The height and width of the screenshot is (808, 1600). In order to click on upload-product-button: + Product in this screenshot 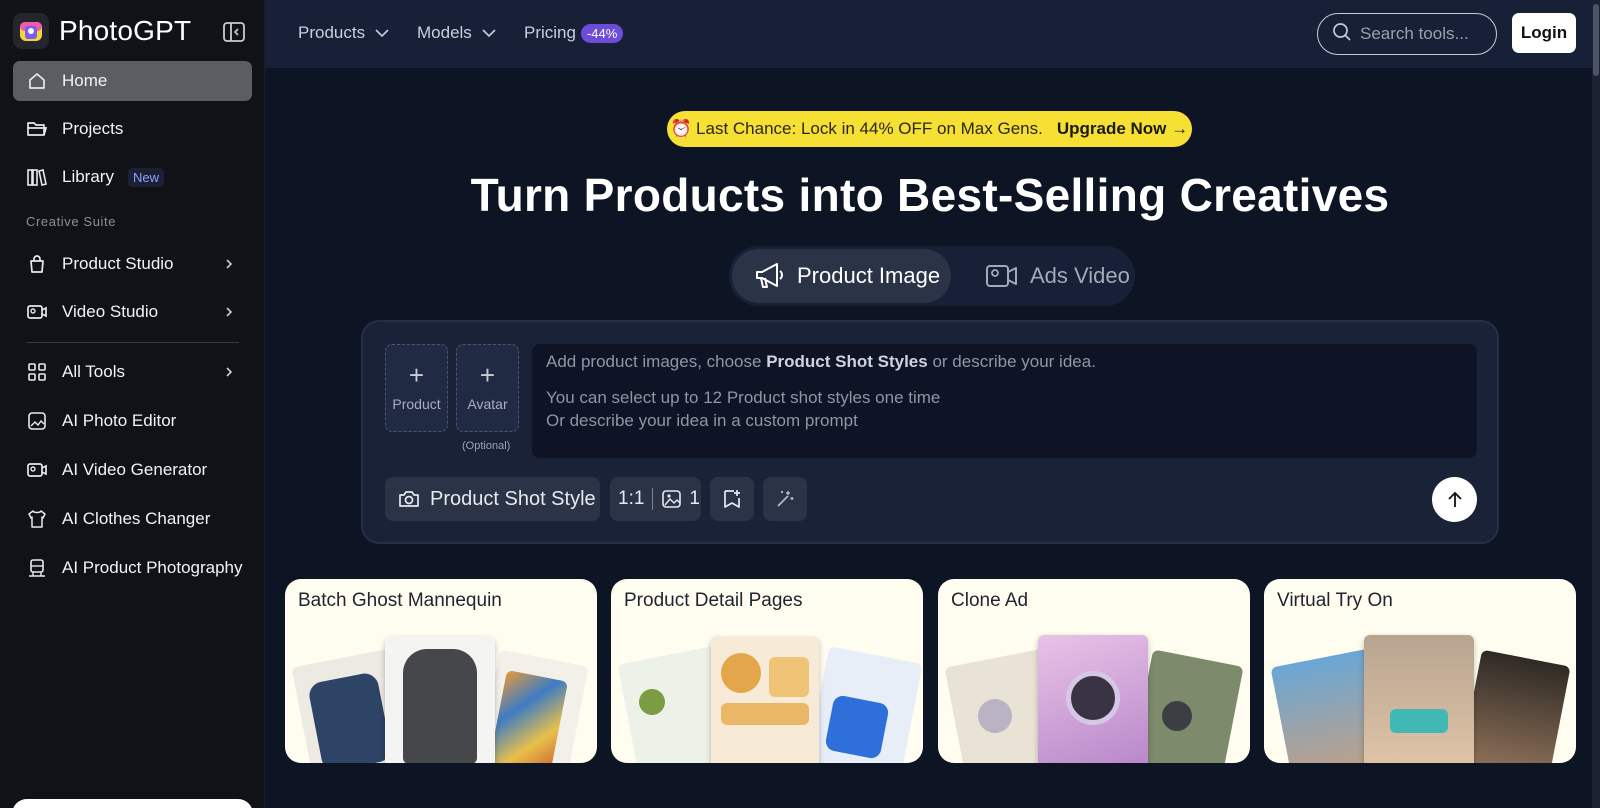, I will do `click(416, 388)`.